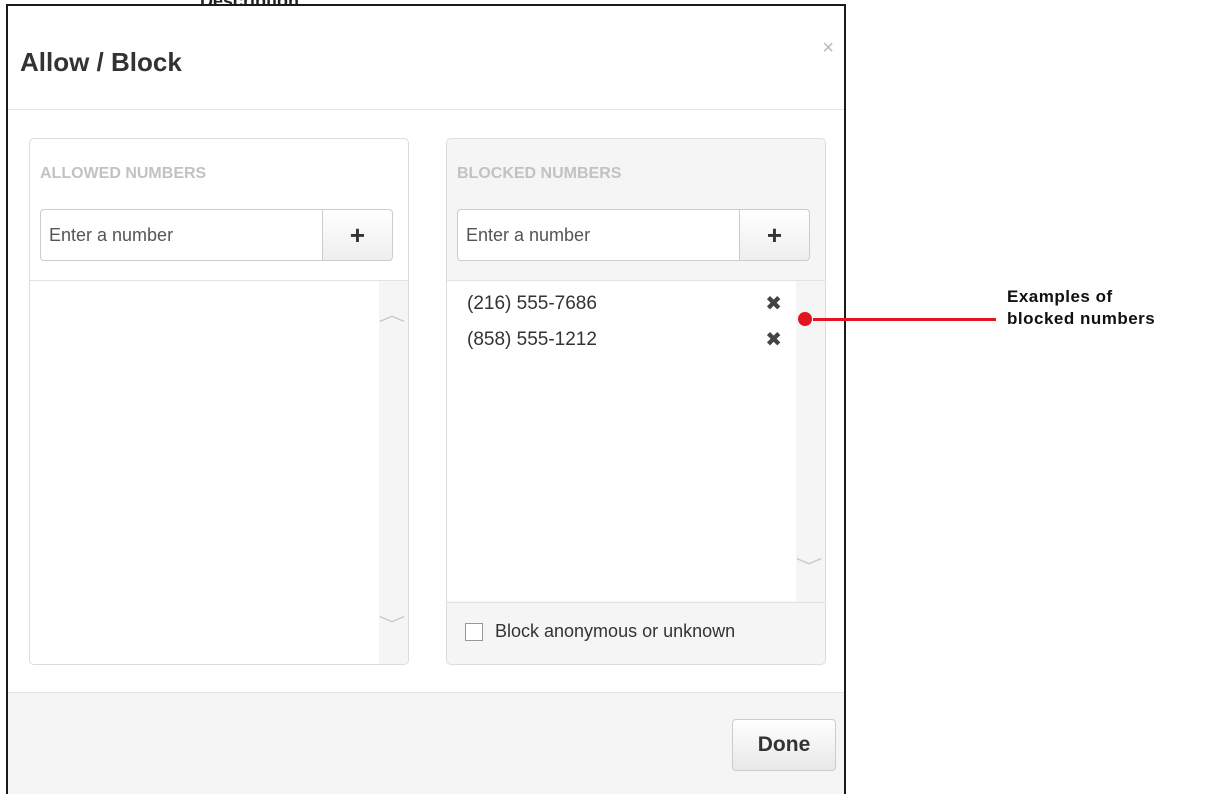 This screenshot has width=1213, height=794. I want to click on callout-line, so click(904, 319).